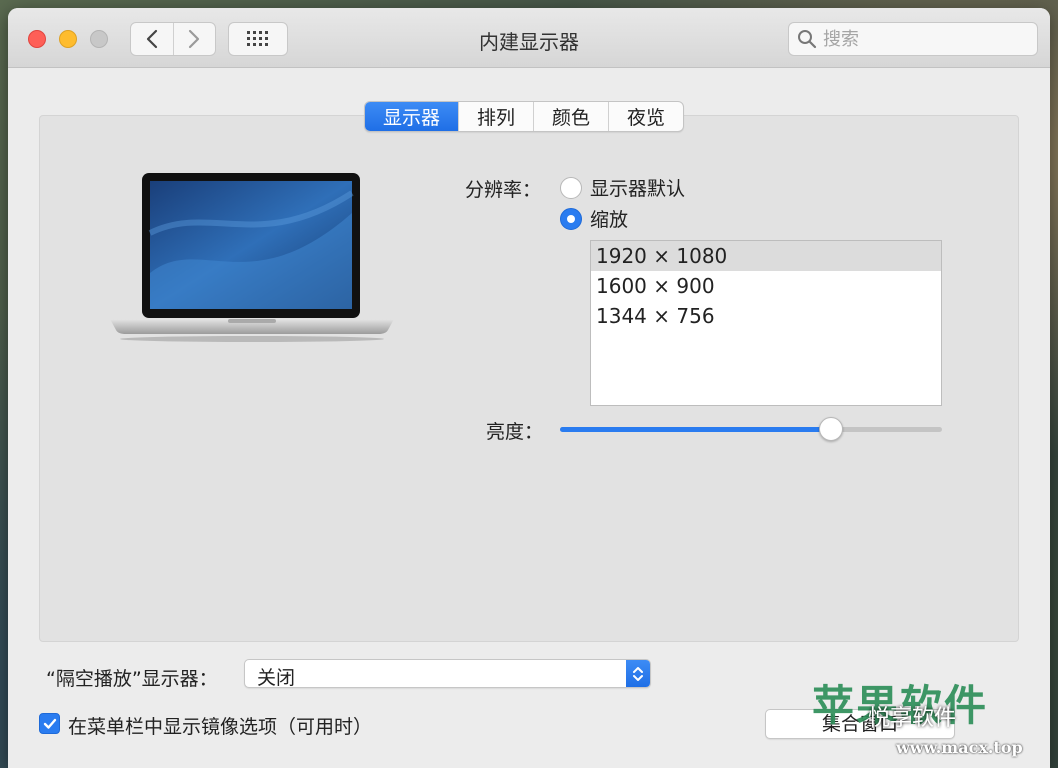  I want to click on tab-color: 颜色, so click(570, 116).